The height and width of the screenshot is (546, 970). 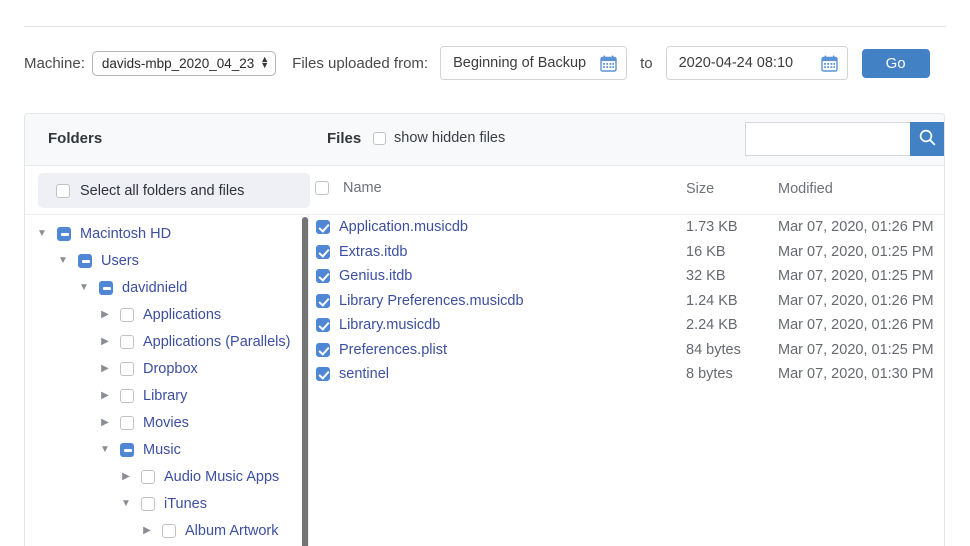 I want to click on file-row: Genius.itdb 32 KB Mar 07, 2020, 01:25 PM, so click(x=626, y=276).